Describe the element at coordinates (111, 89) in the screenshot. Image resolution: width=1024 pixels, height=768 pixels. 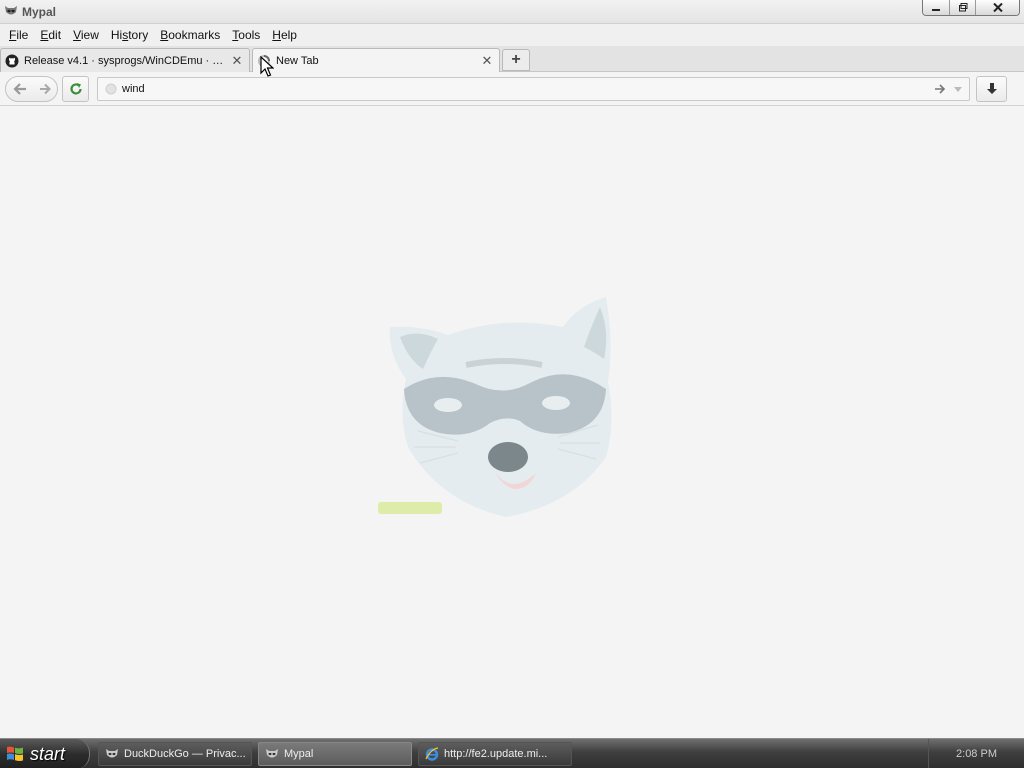
I see `site-identity-icon` at that location.